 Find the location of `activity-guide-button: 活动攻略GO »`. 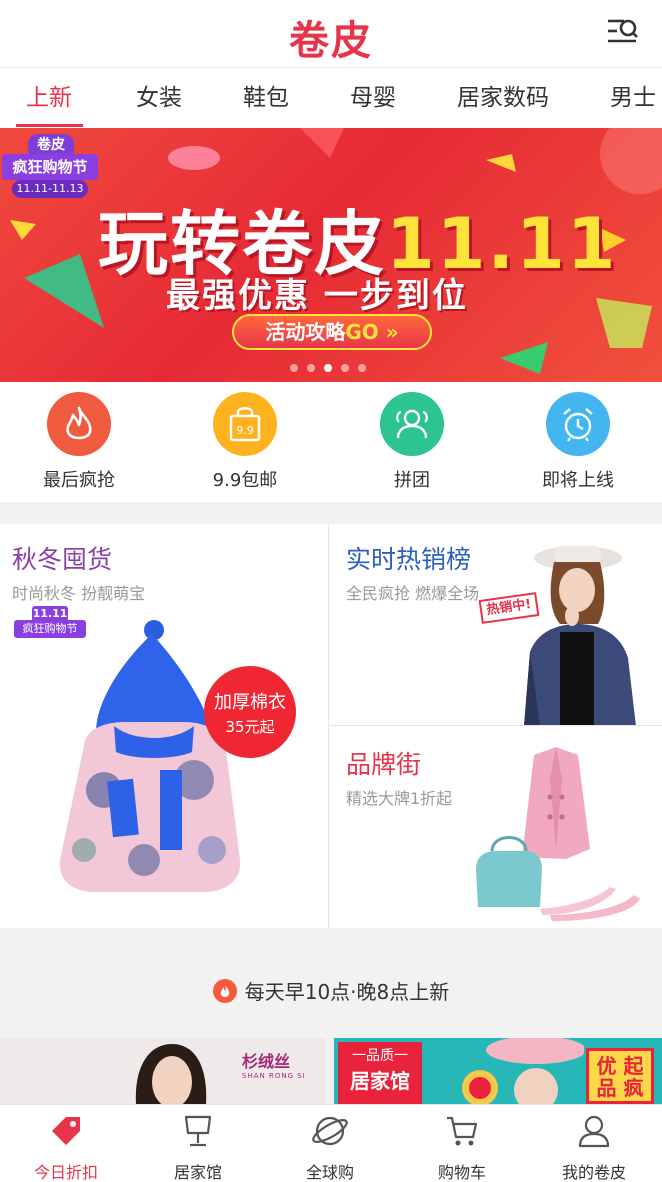

activity-guide-button: 活动攻略GO » is located at coordinates (332, 332).